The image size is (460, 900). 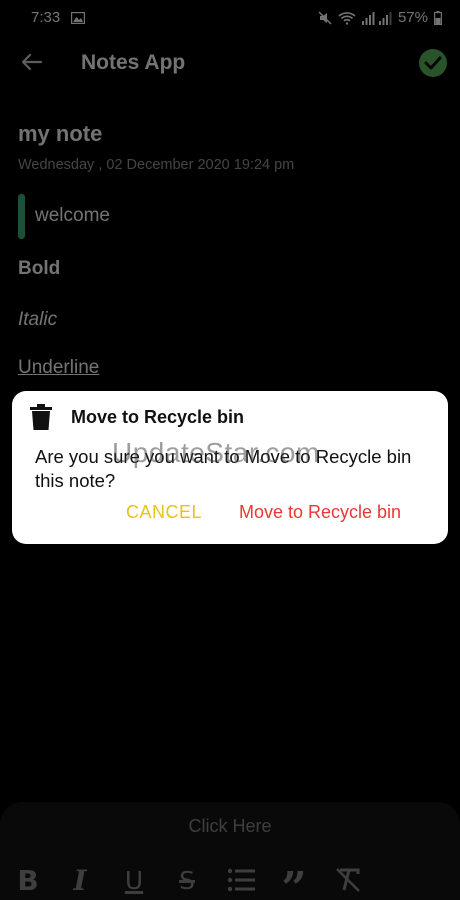 I want to click on bulleted-list-button, so click(x=241, y=880).